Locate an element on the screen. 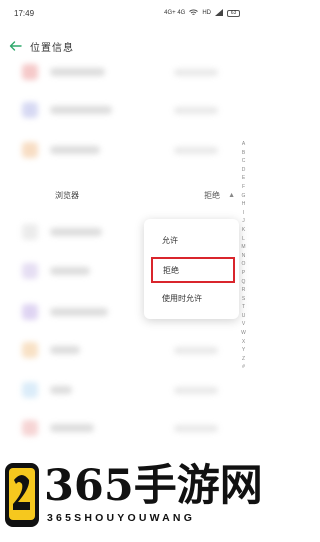 Image resolution: width=320 pixels, height=542 pixels. alphabet-index-letter: C is located at coordinates (244, 161).